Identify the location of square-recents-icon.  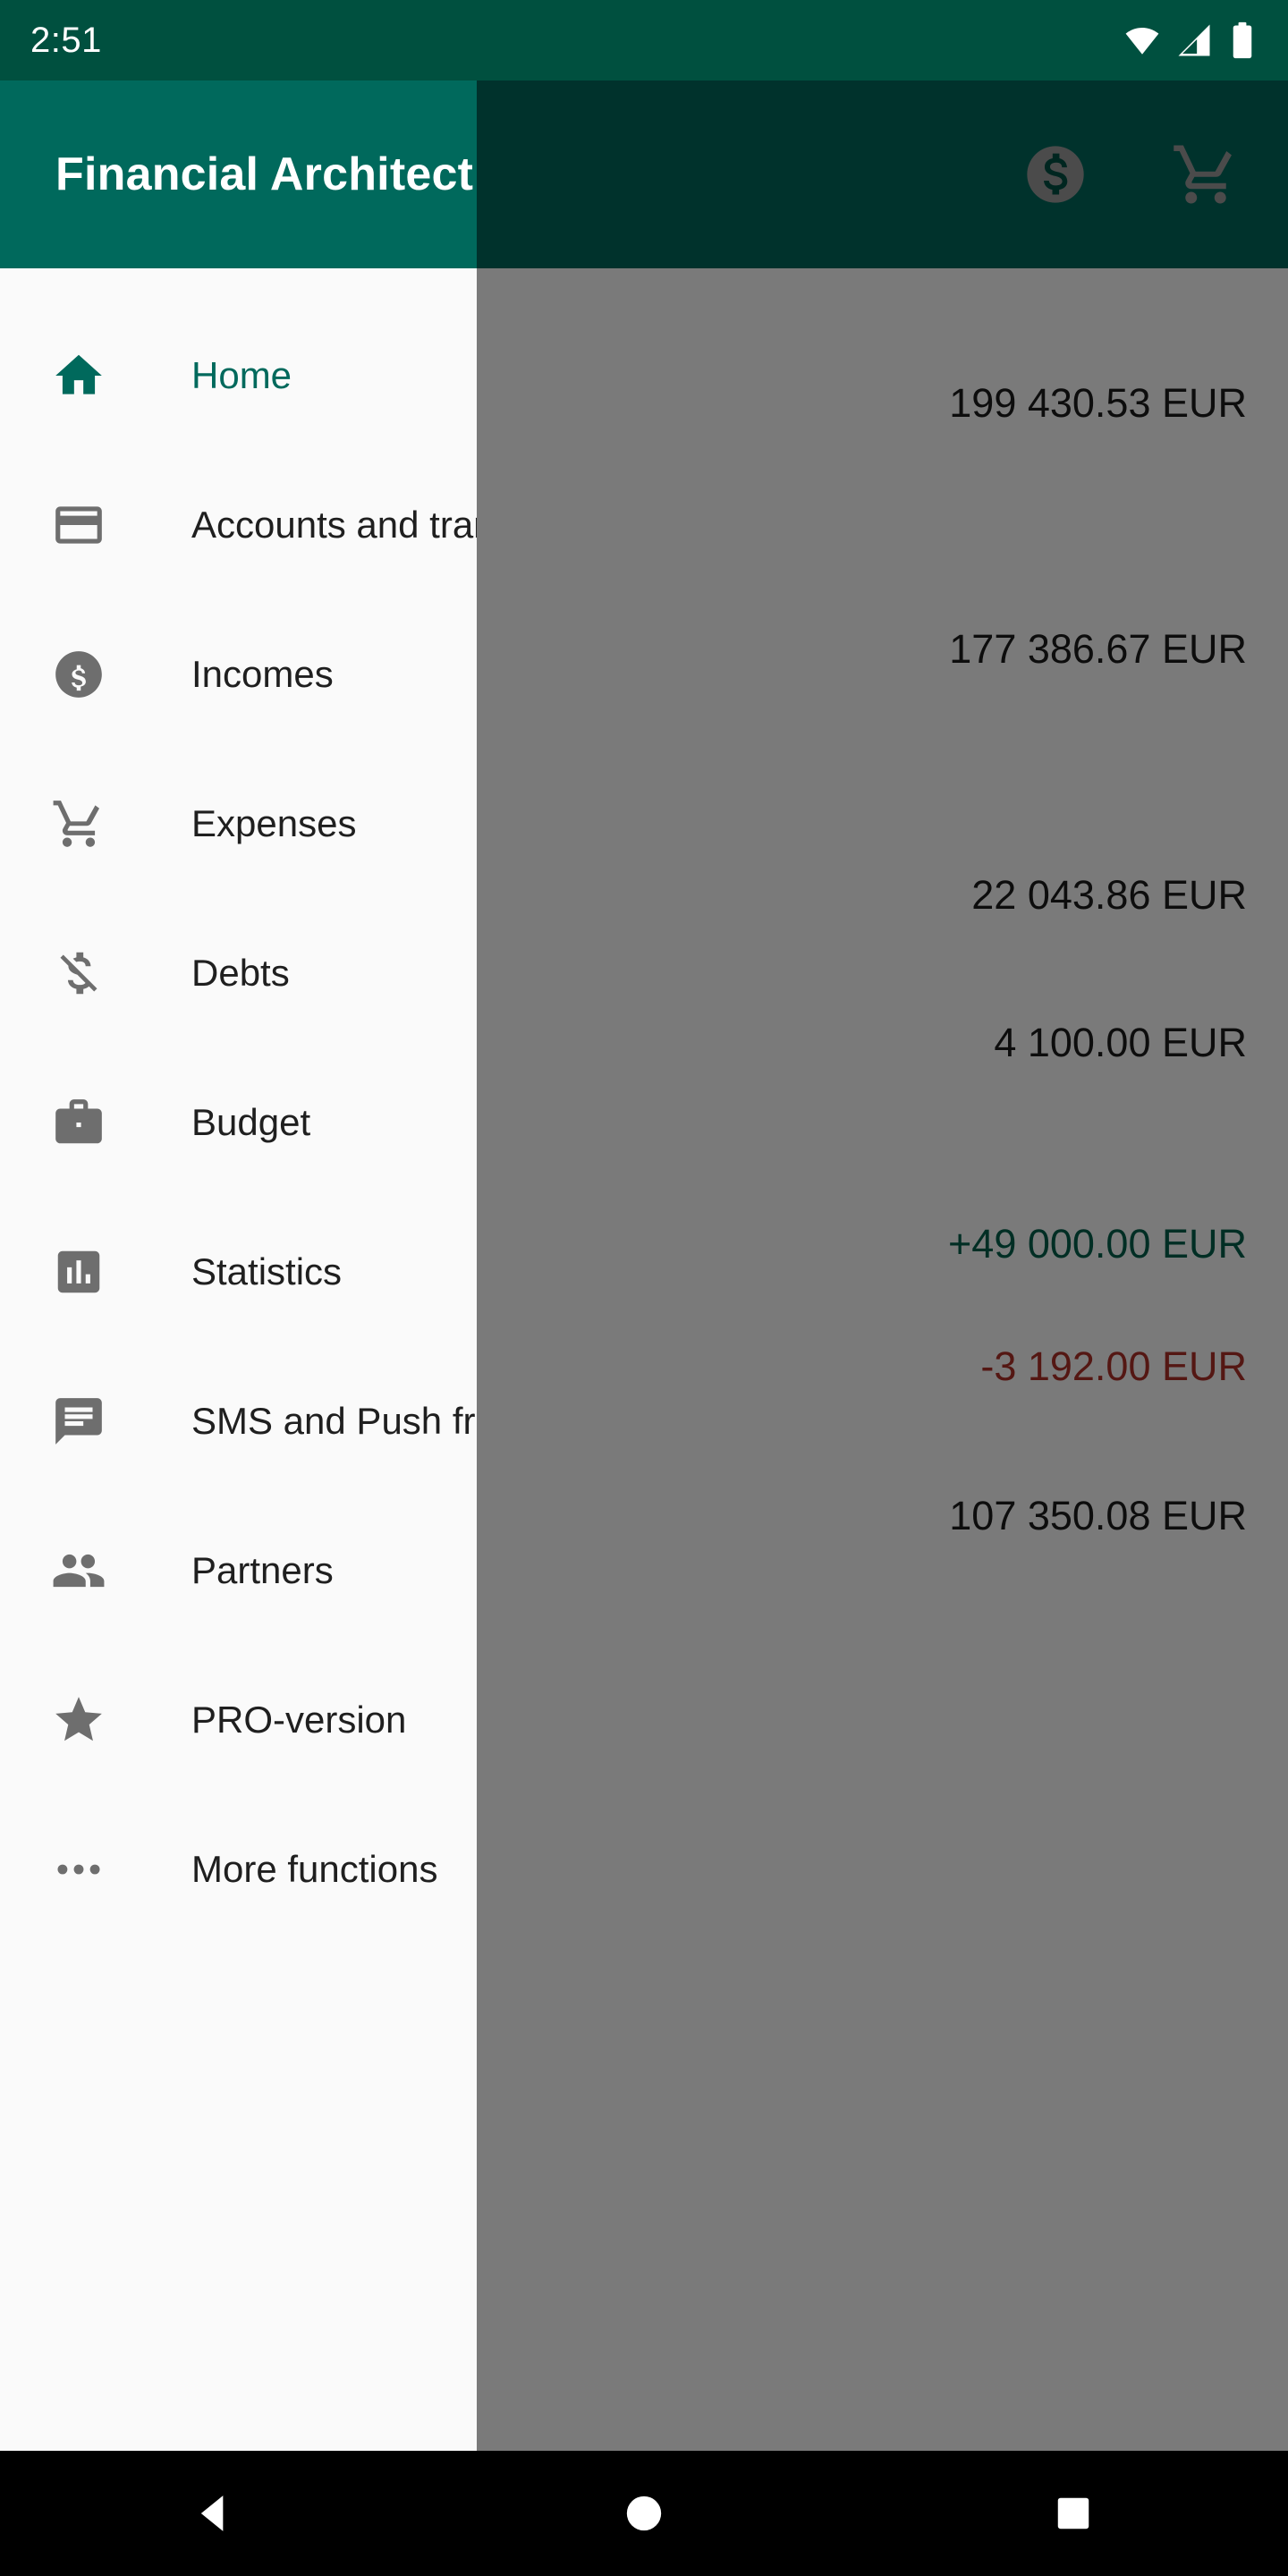
(1073, 2513).